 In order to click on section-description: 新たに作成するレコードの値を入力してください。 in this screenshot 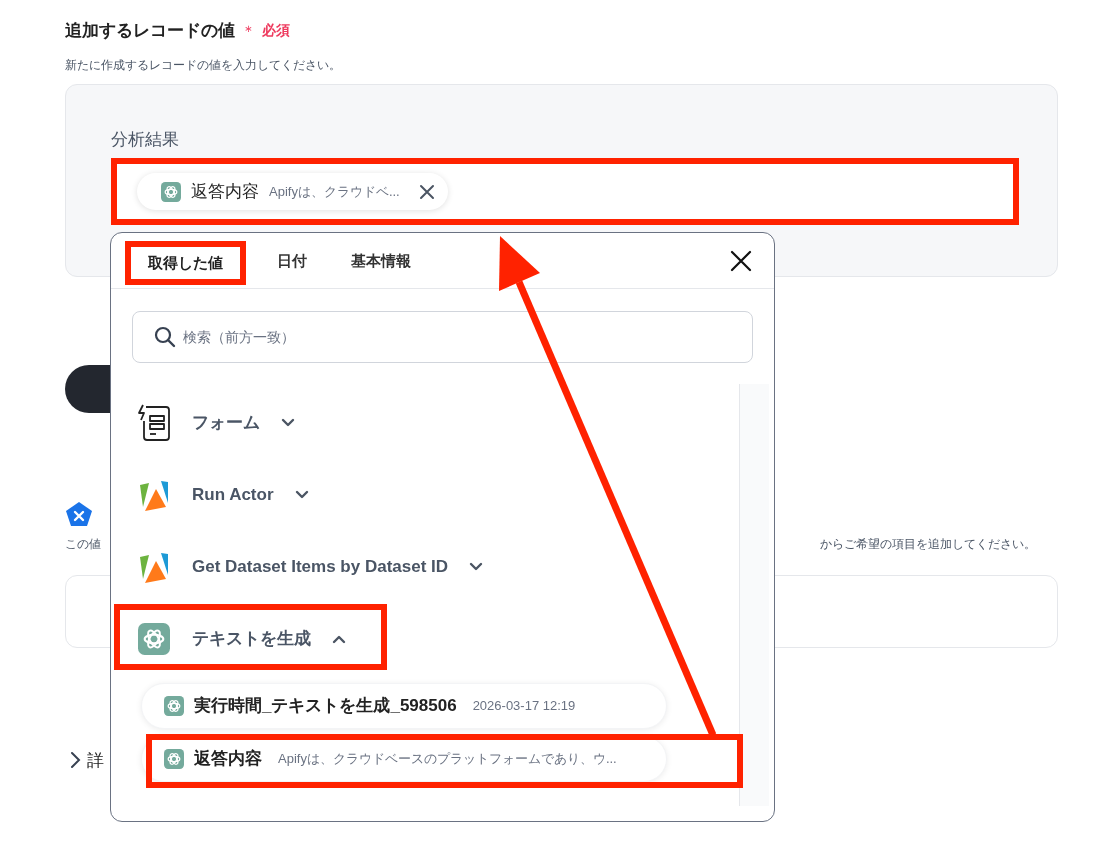, I will do `click(203, 65)`.